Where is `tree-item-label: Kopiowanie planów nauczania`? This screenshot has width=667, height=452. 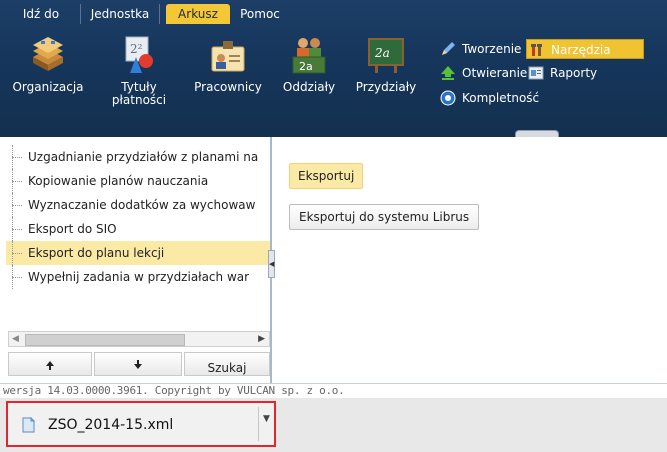
tree-item-label: Kopiowanie planów nauczania is located at coordinates (118, 181).